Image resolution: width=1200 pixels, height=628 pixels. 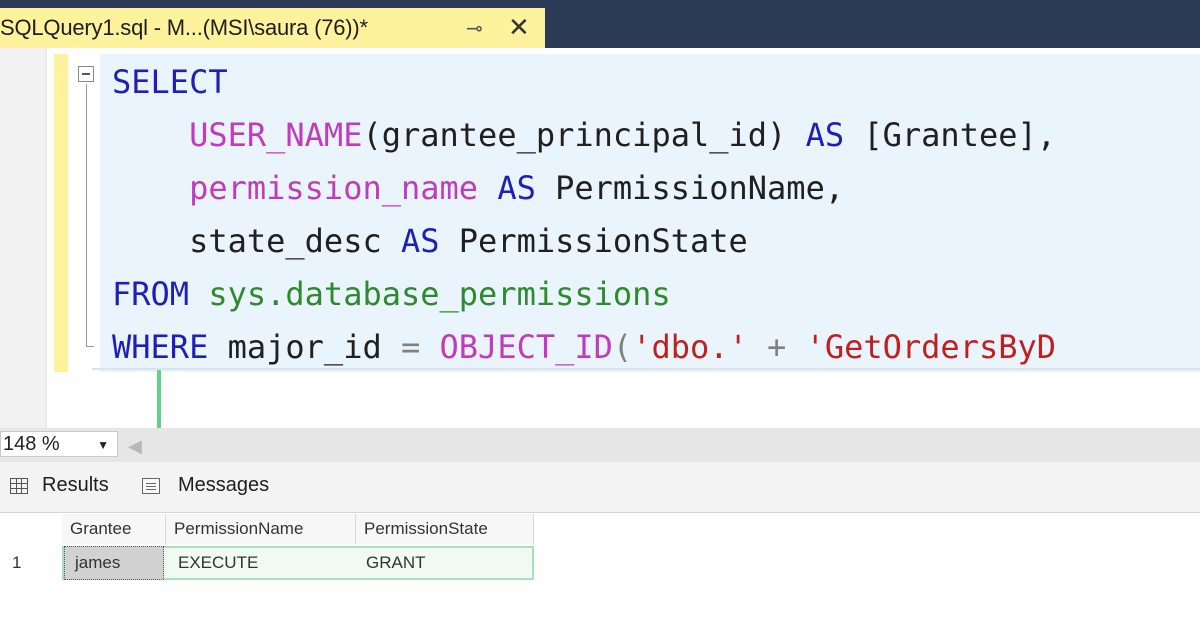 I want to click on code-token: sys.database_permissions, so click(x=439, y=294).